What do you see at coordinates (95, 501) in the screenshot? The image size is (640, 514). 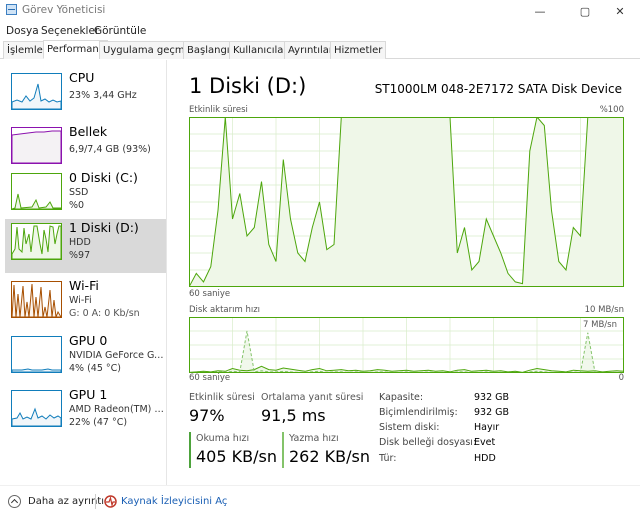 I see `footer-divider` at bounding box center [95, 501].